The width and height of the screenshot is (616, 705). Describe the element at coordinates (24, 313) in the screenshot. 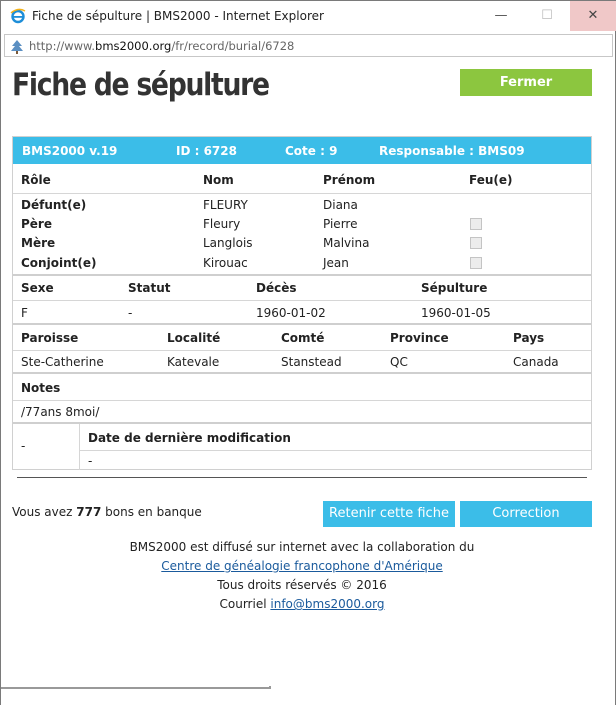

I see `value-sexe: F` at that location.